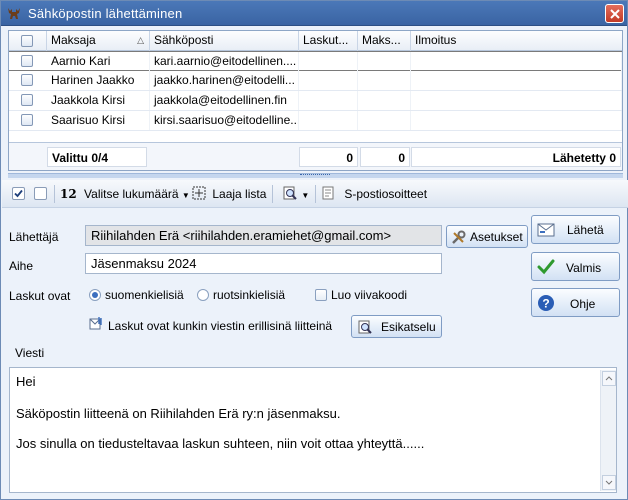 The height and width of the screenshot is (500, 628). I want to click on send-label: Lähetä, so click(585, 230).